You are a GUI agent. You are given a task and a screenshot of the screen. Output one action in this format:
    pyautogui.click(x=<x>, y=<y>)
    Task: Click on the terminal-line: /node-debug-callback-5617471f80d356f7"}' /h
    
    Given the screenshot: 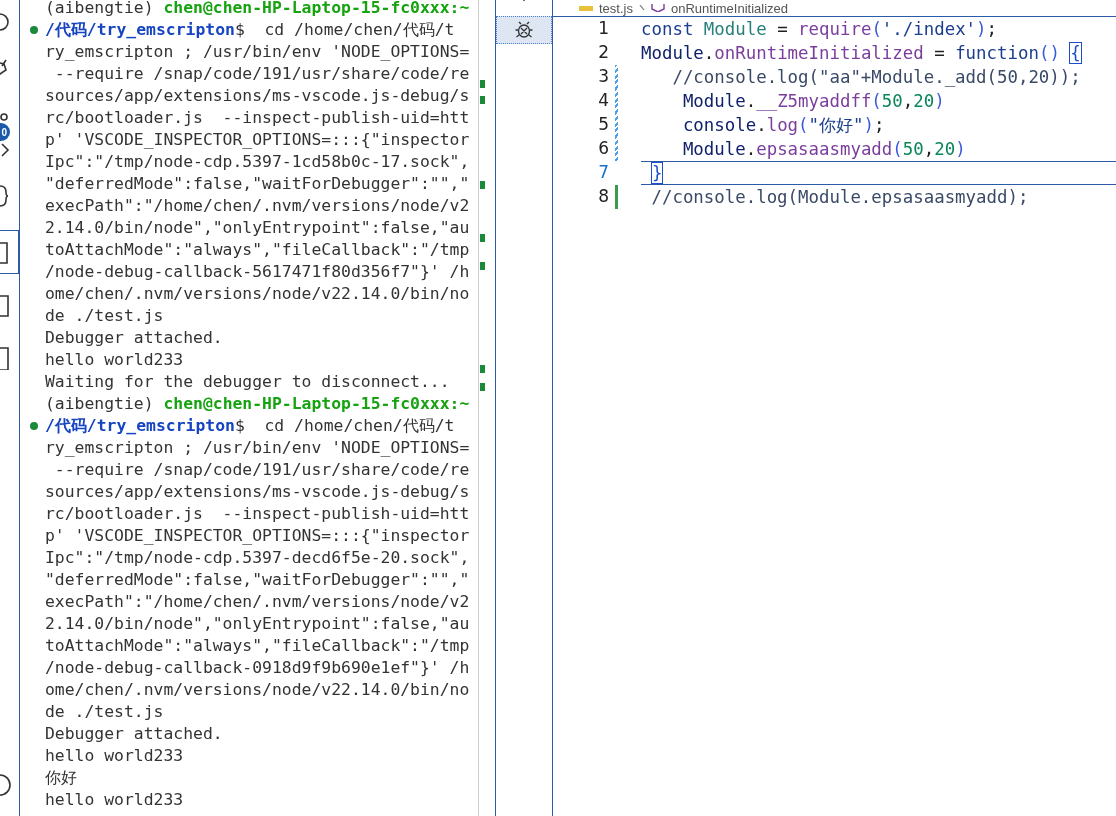 What is the action you would take?
    pyautogui.click(x=257, y=271)
    